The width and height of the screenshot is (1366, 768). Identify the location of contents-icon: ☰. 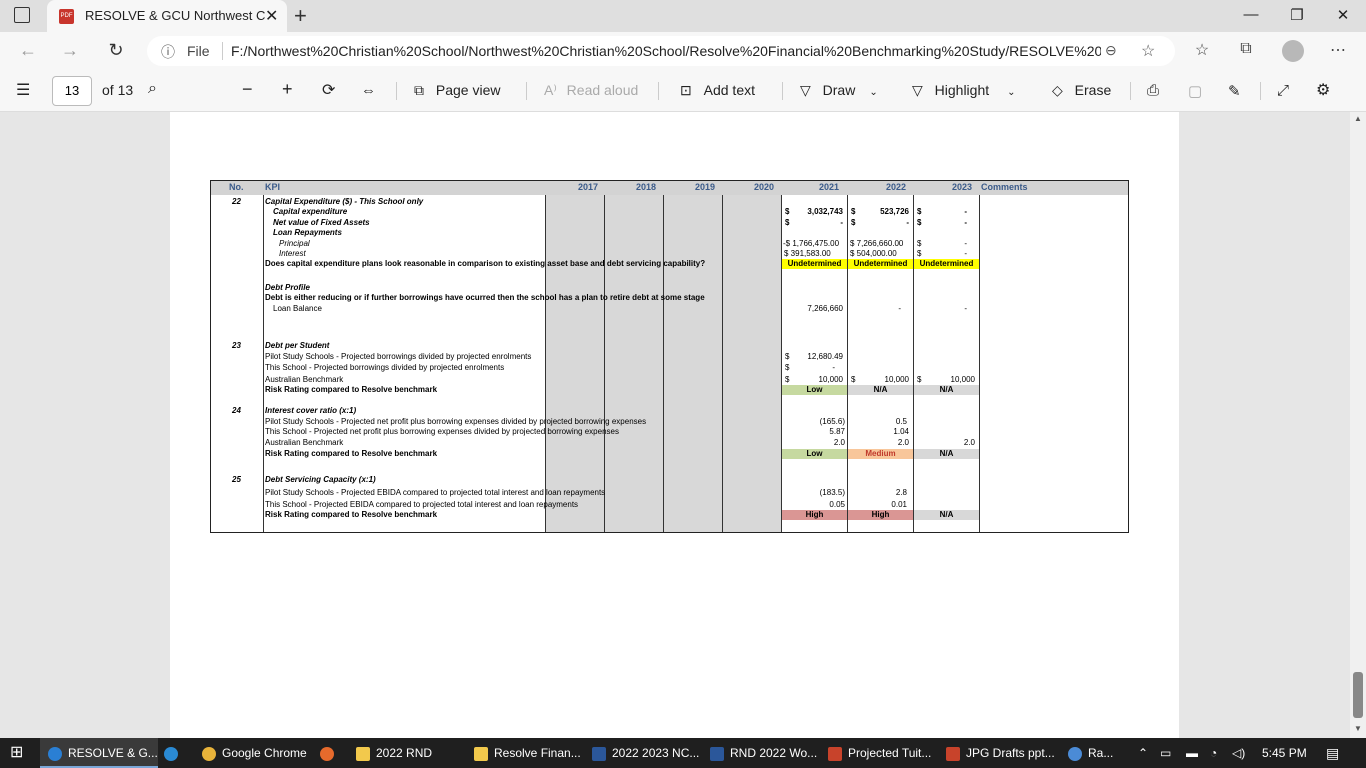
(23, 90).